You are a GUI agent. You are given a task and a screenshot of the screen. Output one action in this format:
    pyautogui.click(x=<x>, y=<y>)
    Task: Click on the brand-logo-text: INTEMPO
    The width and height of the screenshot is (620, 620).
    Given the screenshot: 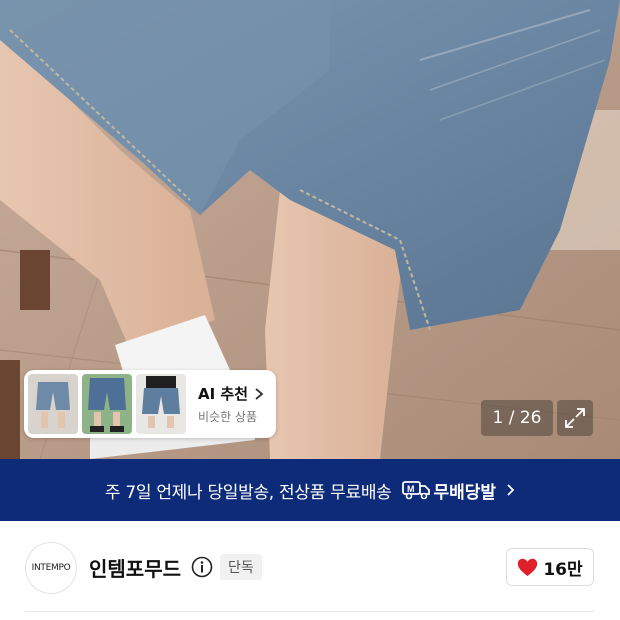 What is the action you would take?
    pyautogui.click(x=51, y=568)
    